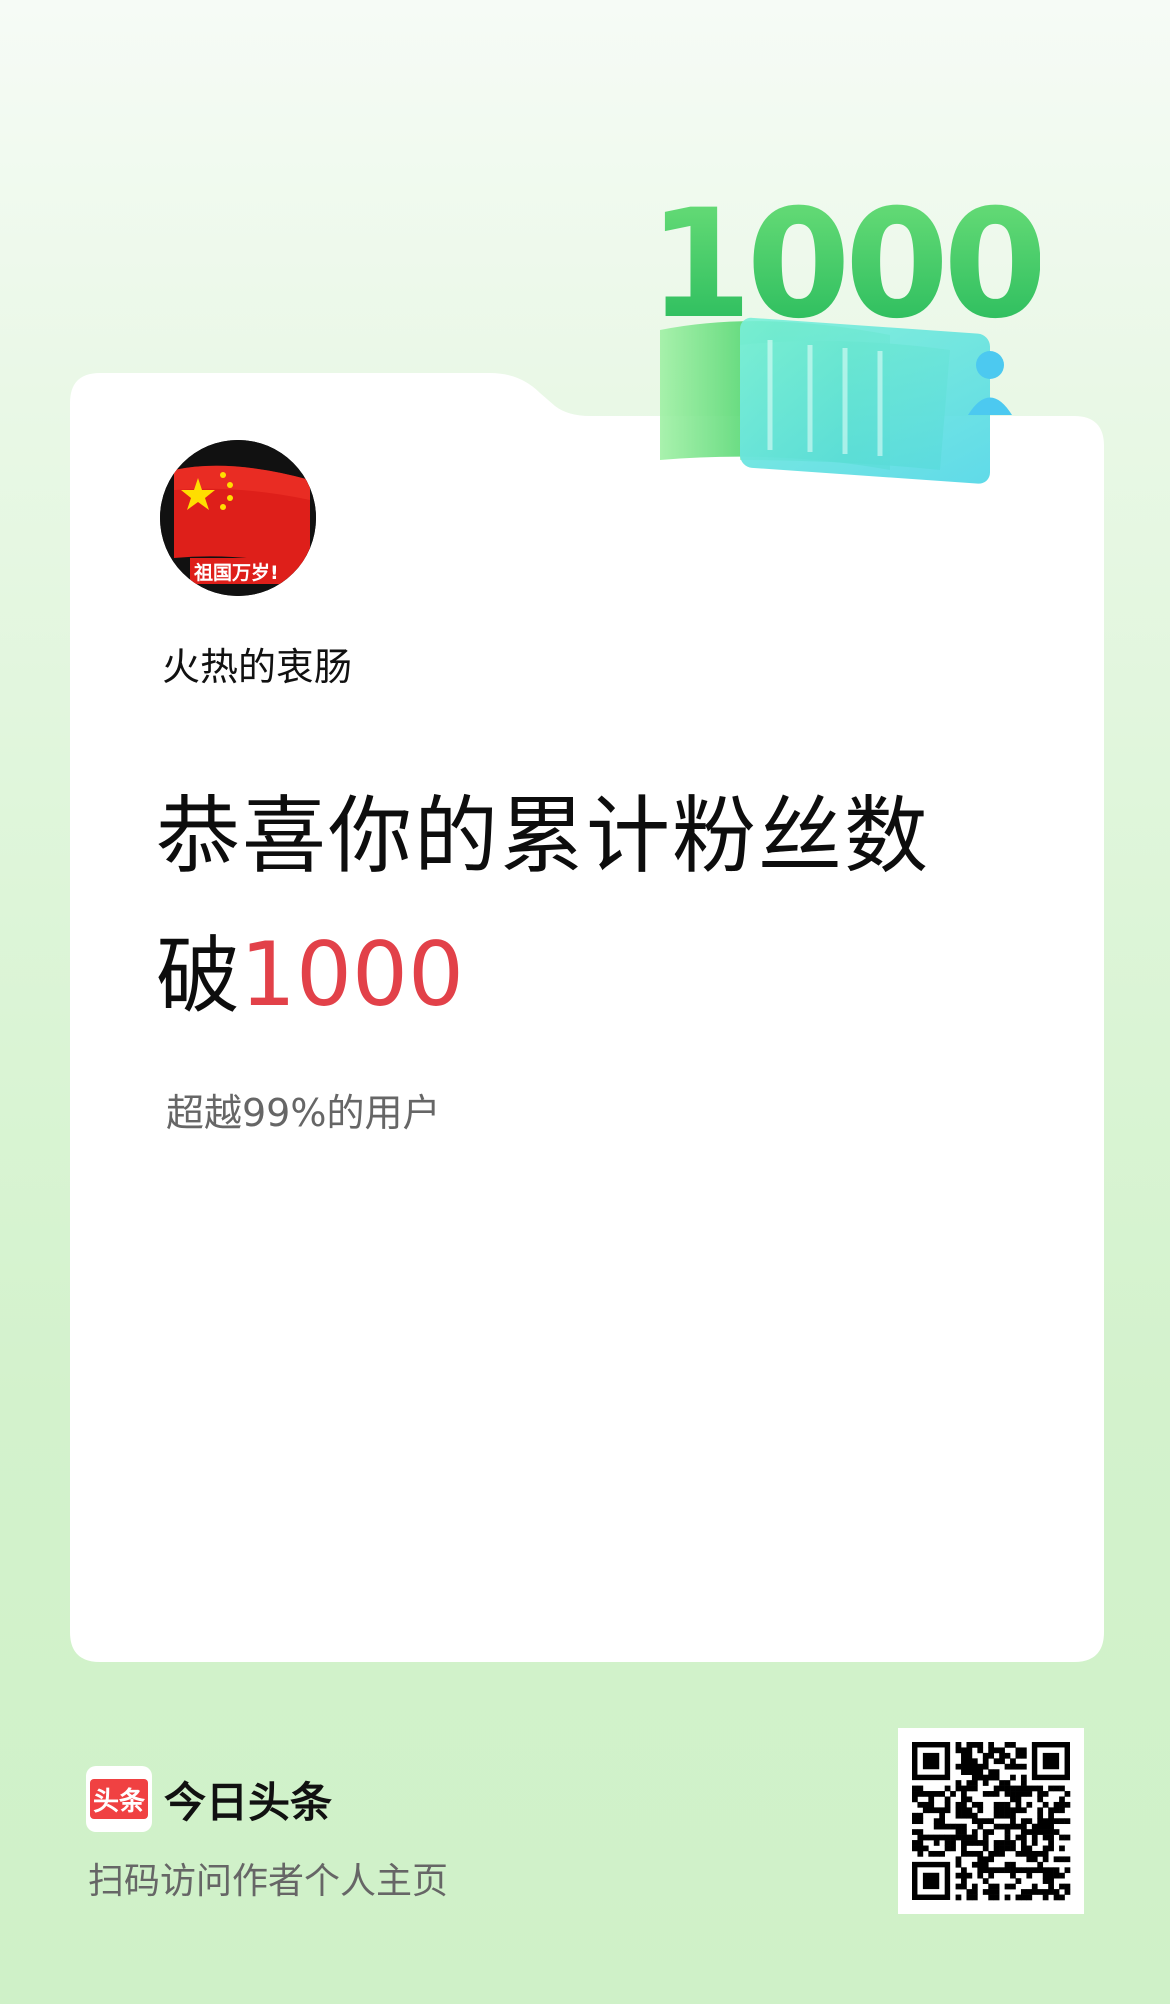  Describe the element at coordinates (248, 1802) in the screenshot. I see `app-name: 今日头条` at that location.